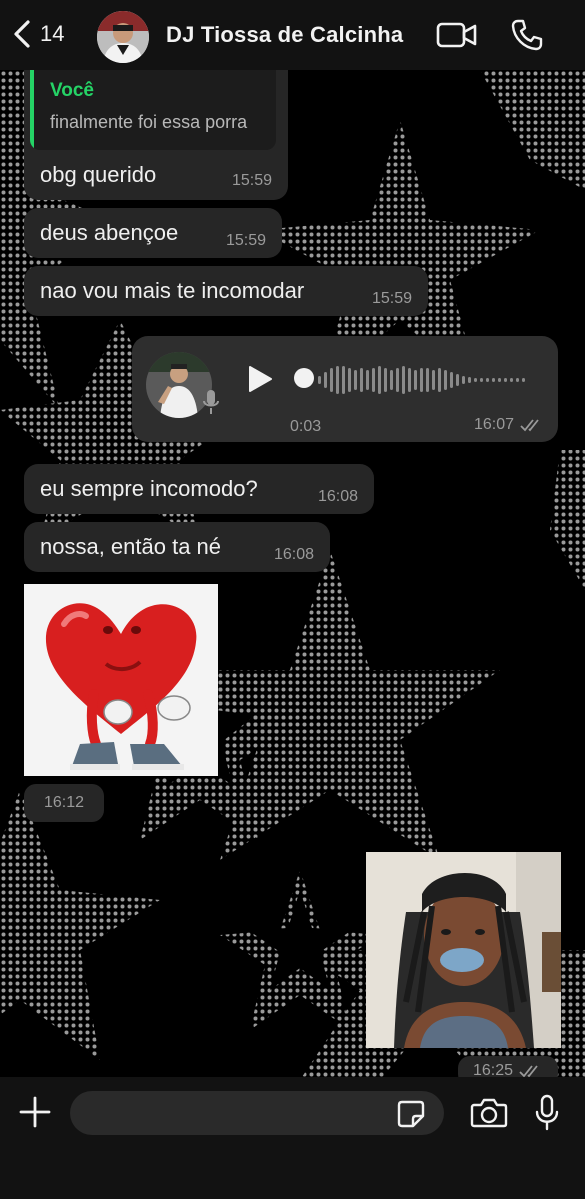  Describe the element at coordinates (37, 34) in the screenshot. I see `back-button: 14` at that location.